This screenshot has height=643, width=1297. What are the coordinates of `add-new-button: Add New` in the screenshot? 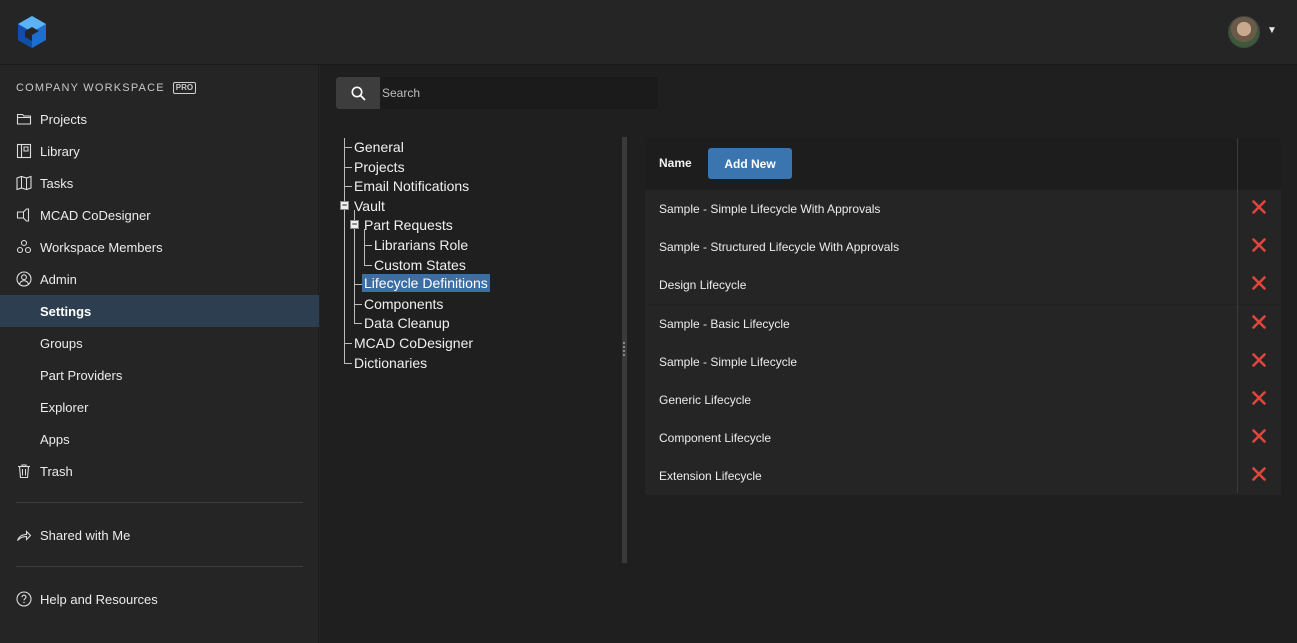 It's located at (750, 163).